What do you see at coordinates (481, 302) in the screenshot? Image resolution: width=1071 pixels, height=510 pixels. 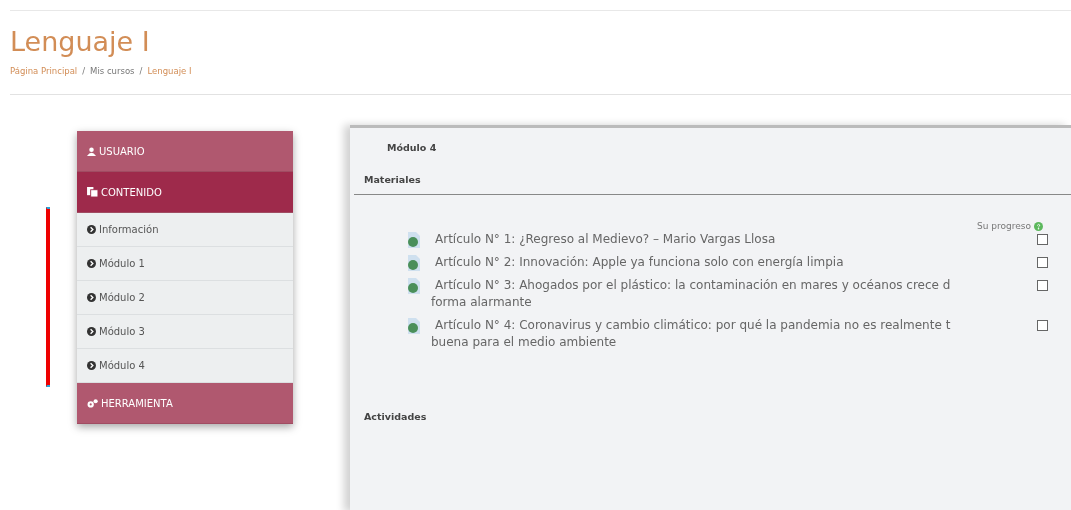 I see `resource-link: forma alarmante` at bounding box center [481, 302].